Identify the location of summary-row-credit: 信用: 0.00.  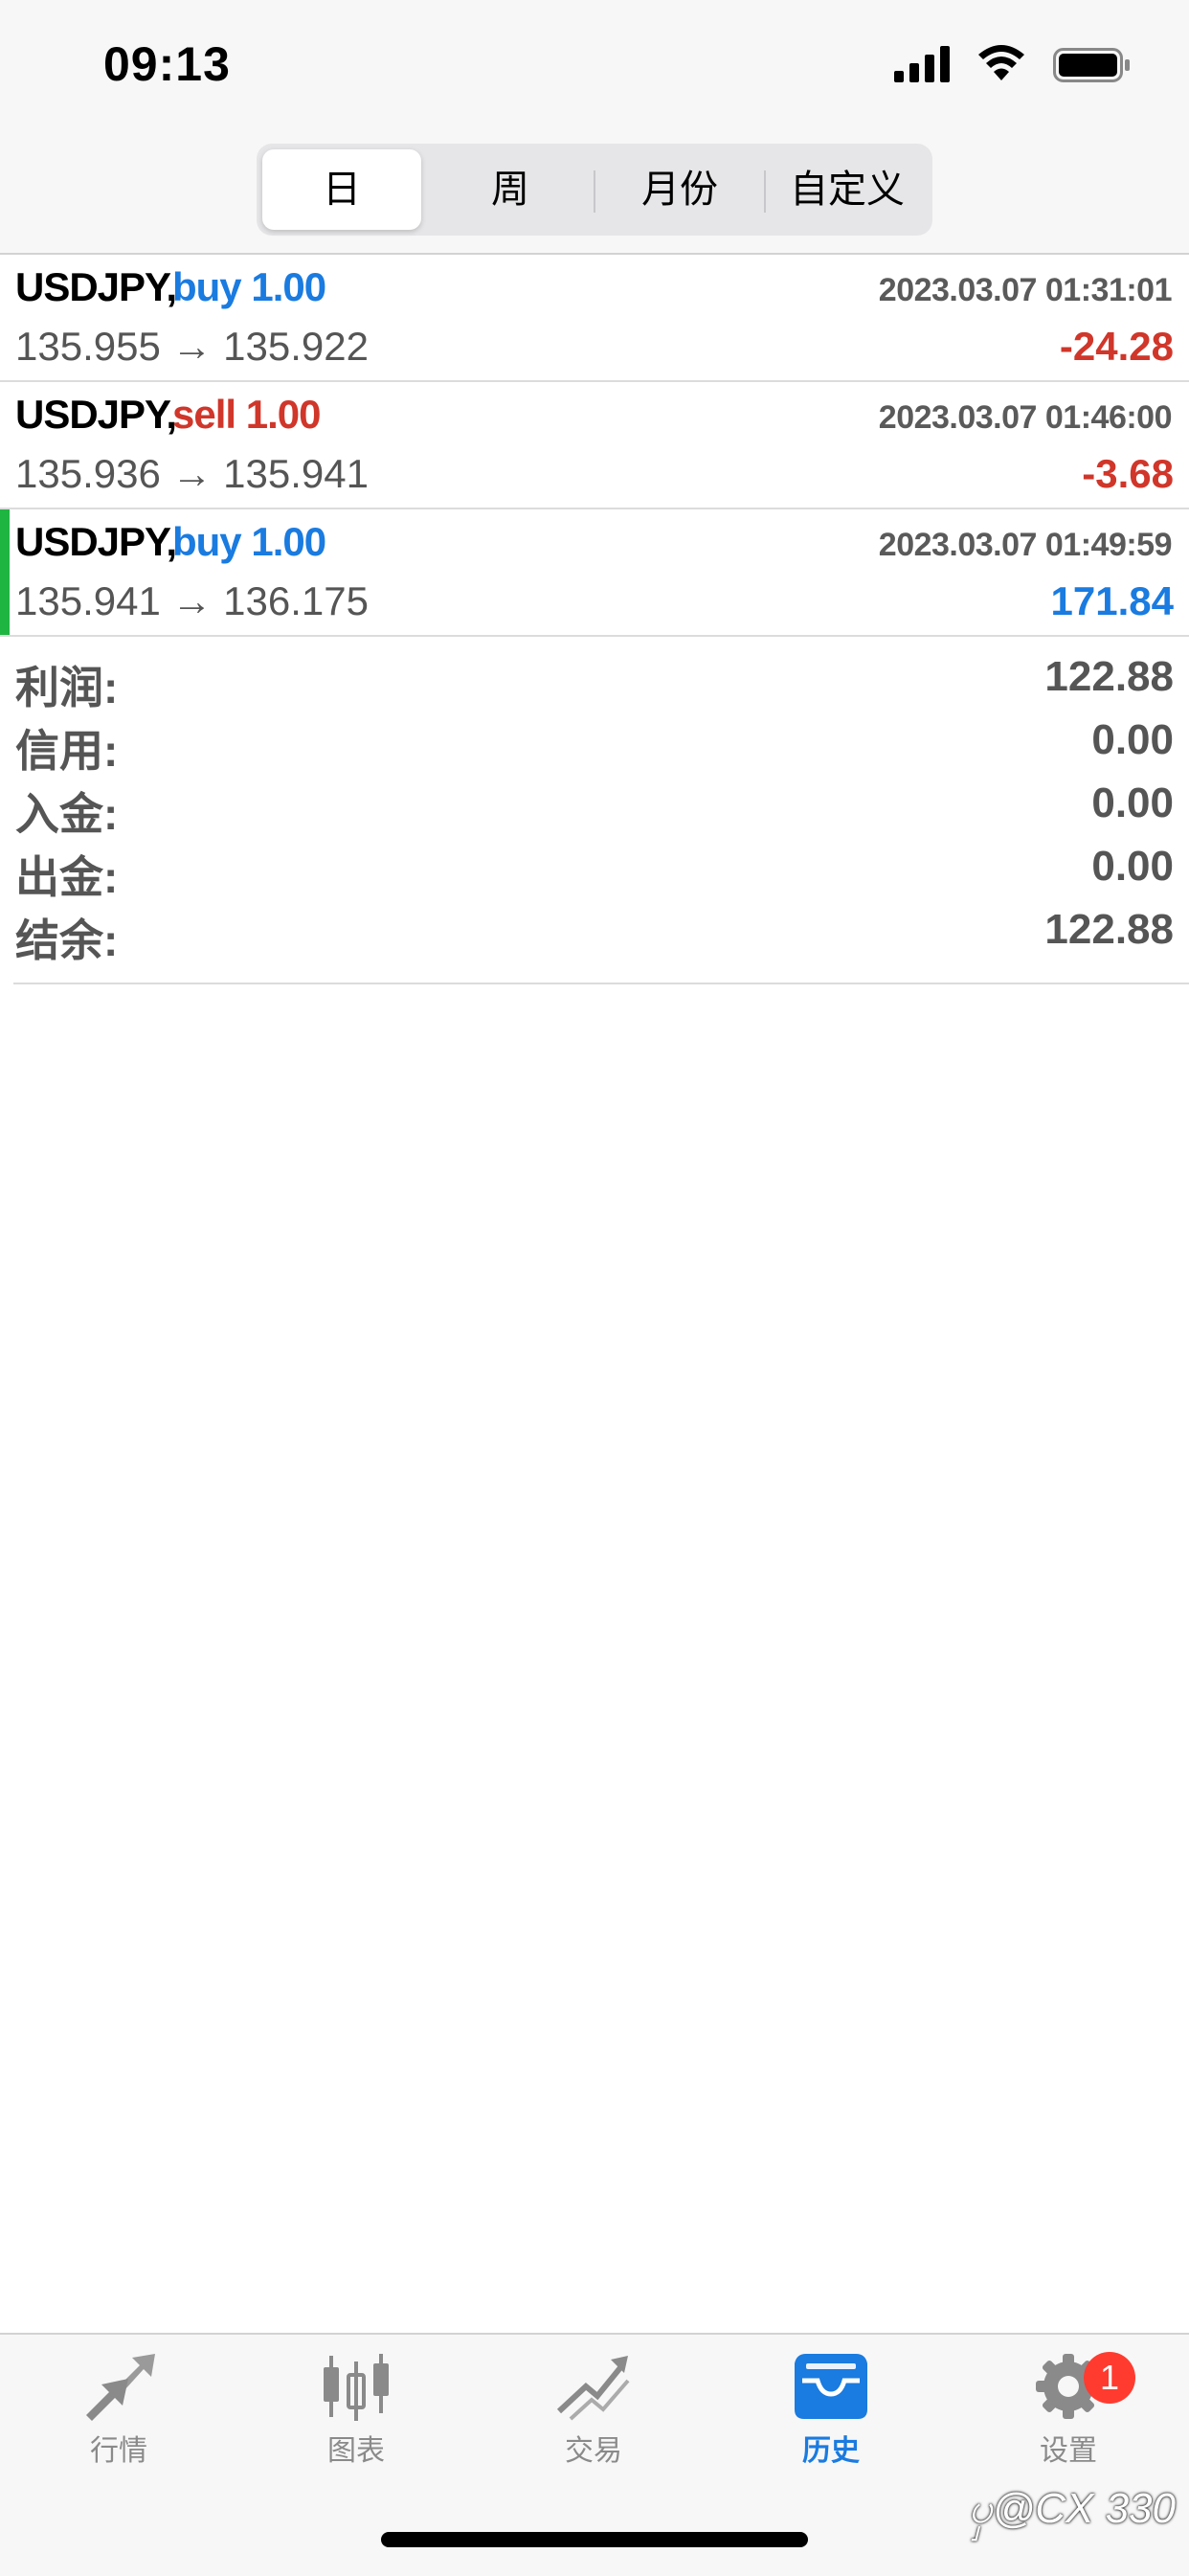
(594, 742).